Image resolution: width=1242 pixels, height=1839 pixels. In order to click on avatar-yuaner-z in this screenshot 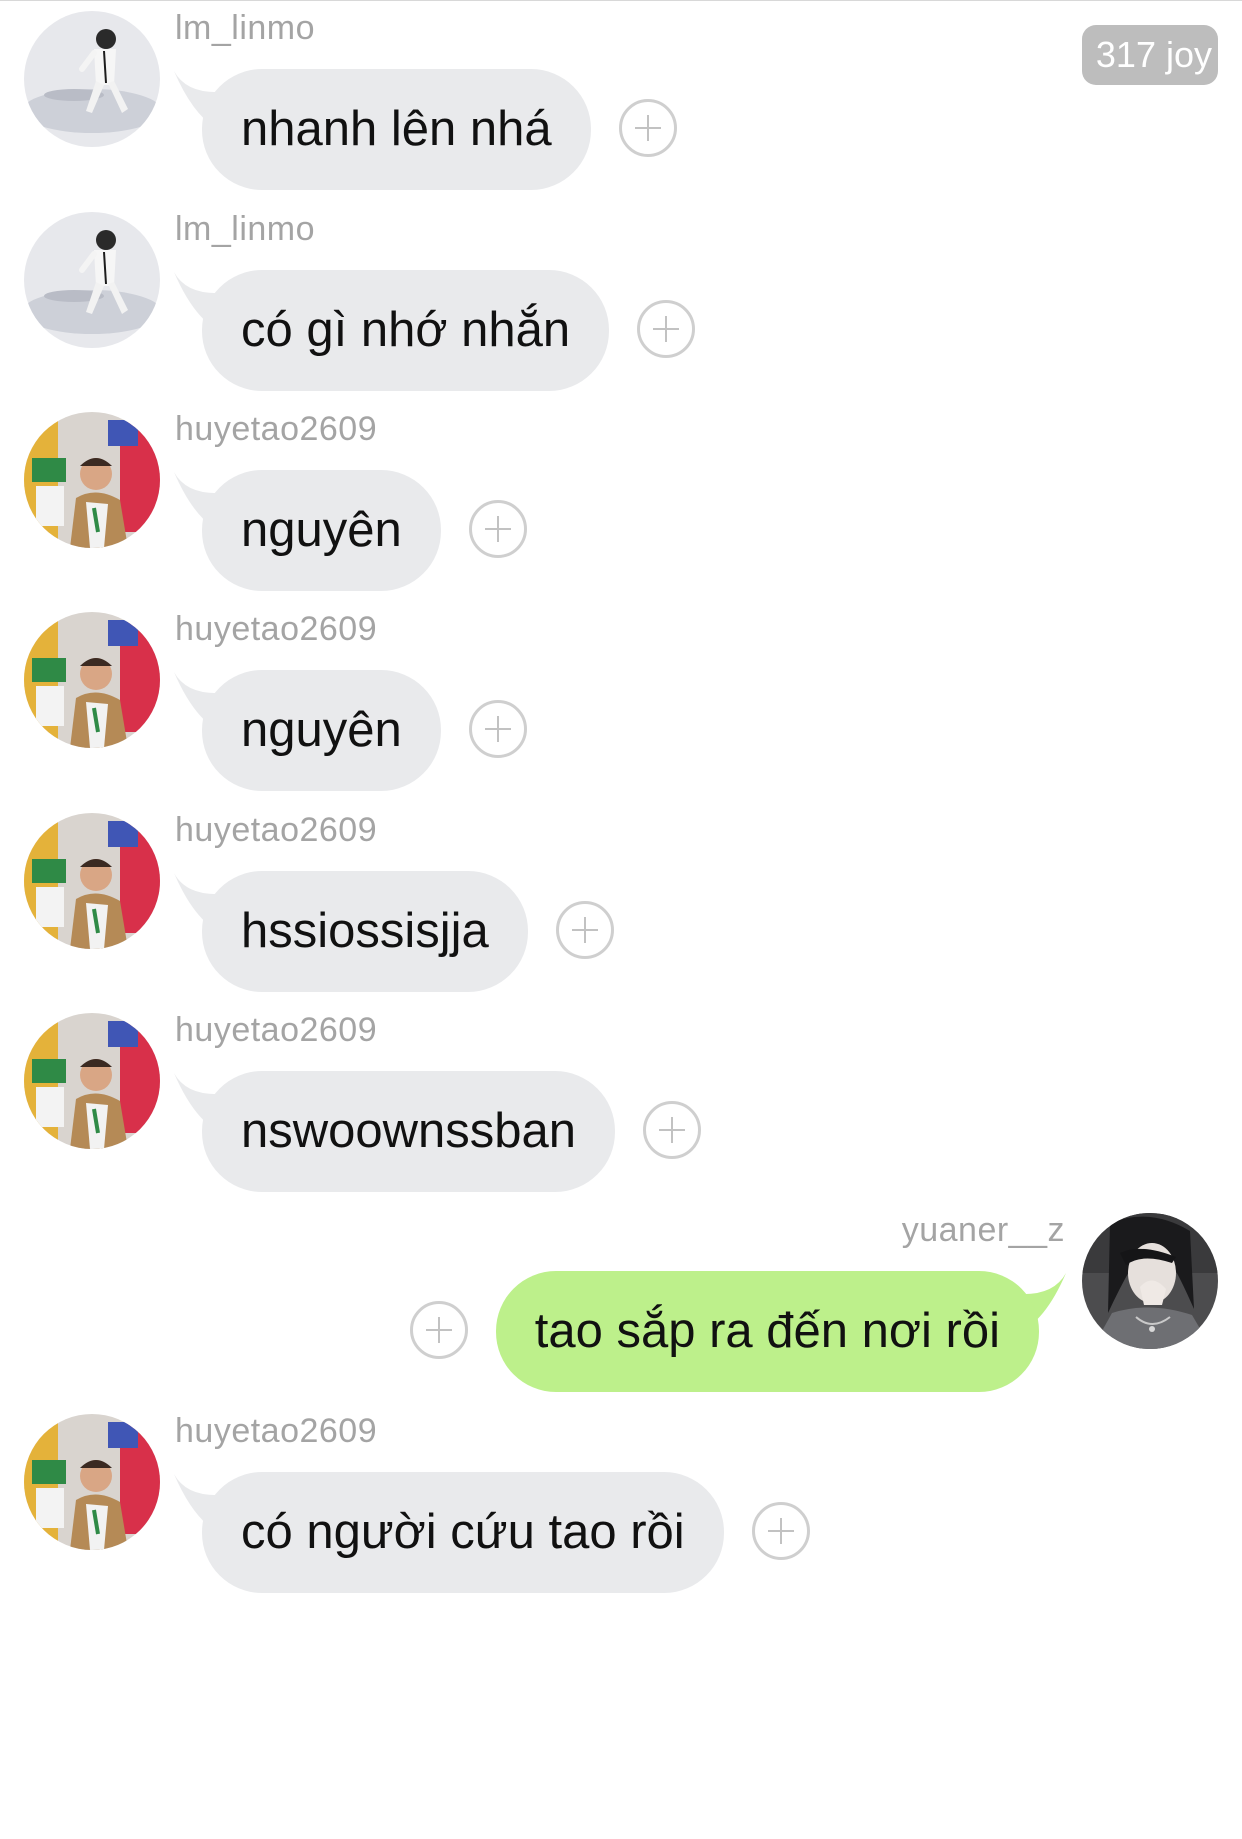, I will do `click(1150, 1281)`.